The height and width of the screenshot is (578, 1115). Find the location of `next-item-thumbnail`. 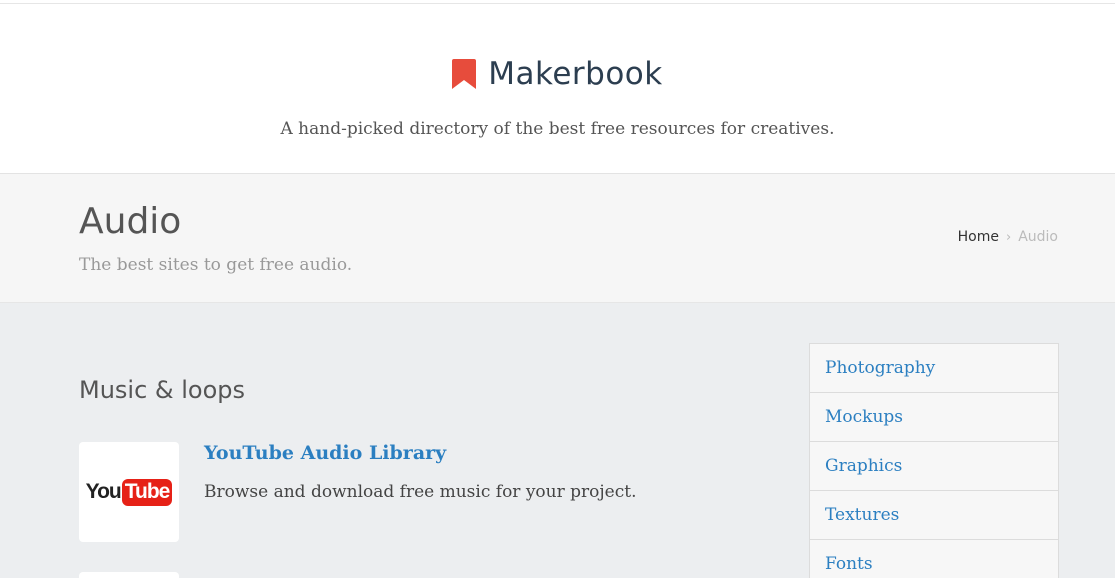

next-item-thumbnail is located at coordinates (129, 575).